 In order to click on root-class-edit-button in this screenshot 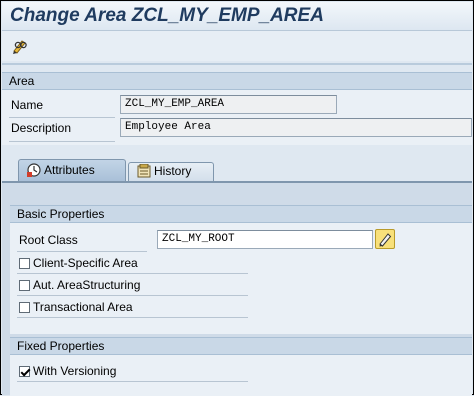, I will do `click(385, 239)`.